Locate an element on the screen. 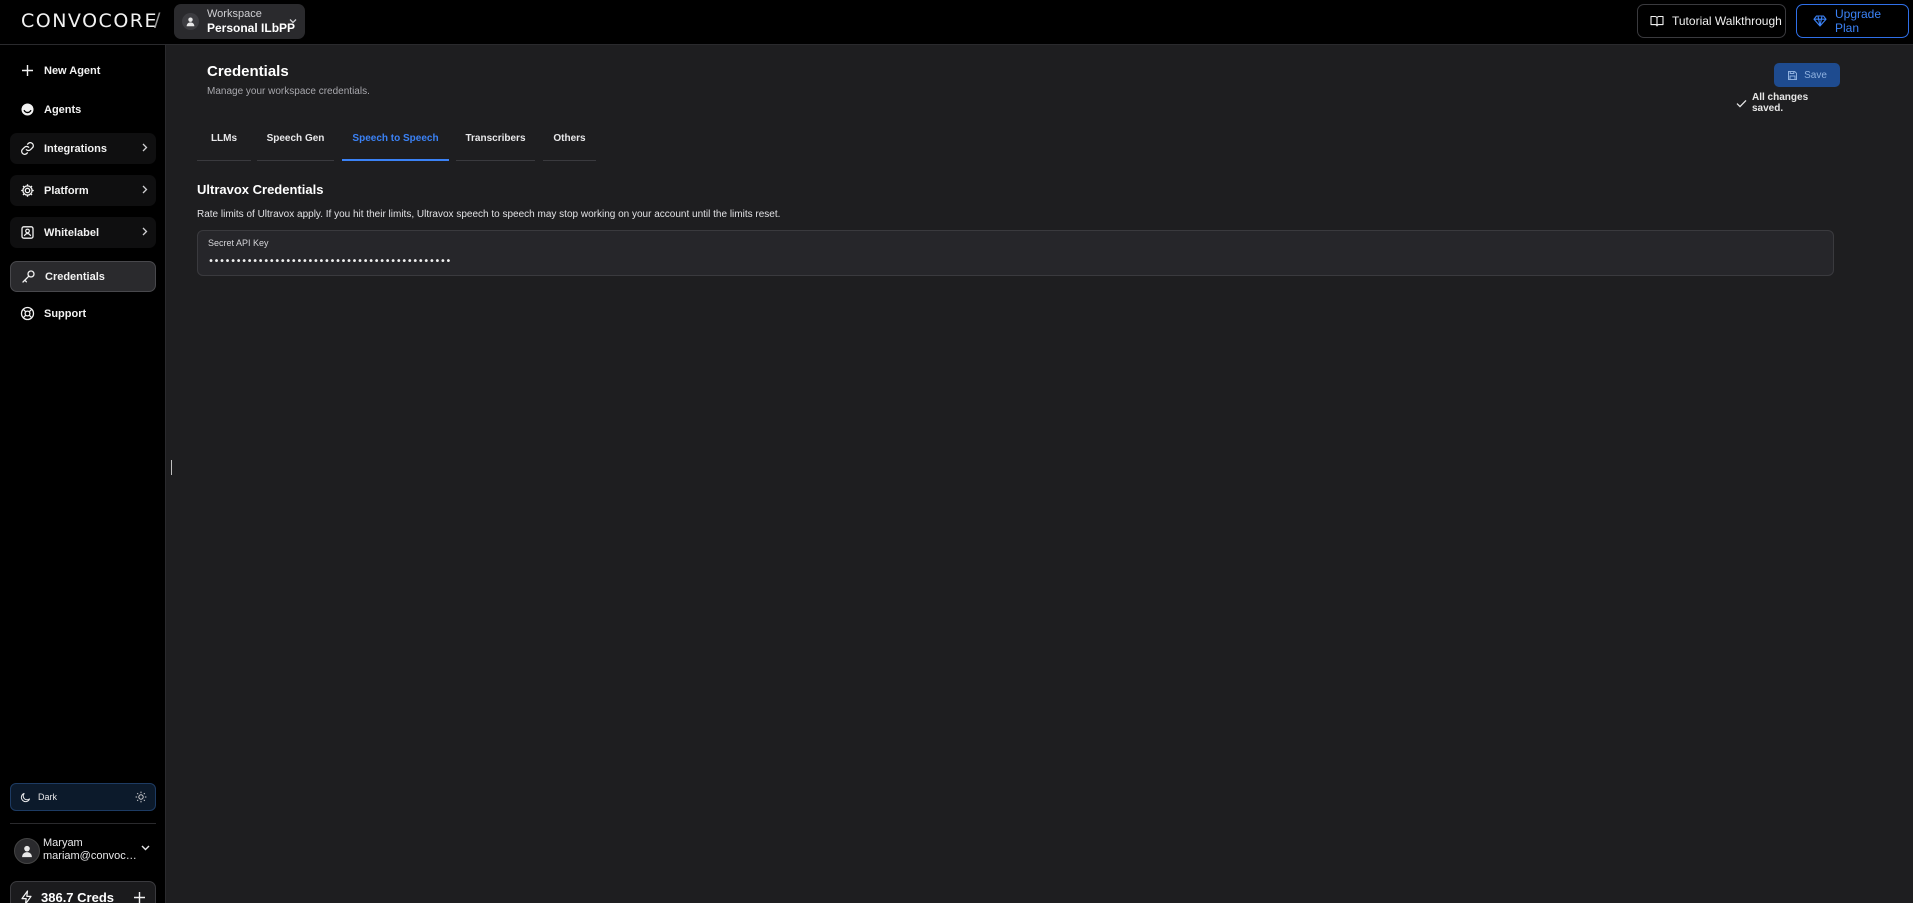  diamond-icon is located at coordinates (1820, 21).